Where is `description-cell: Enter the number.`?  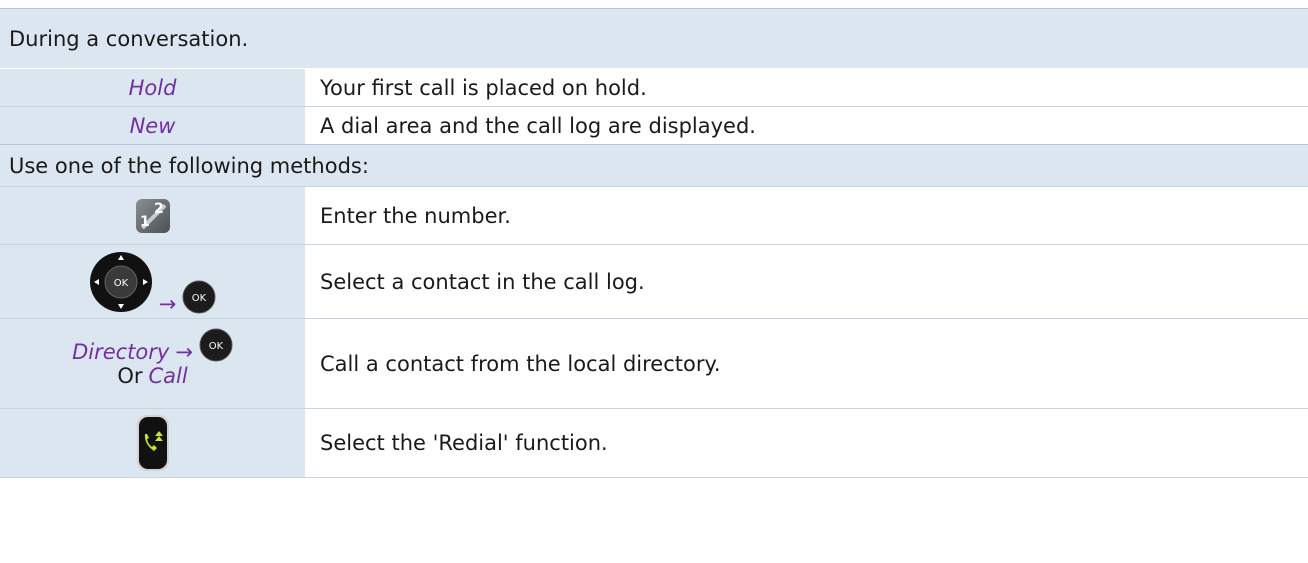 description-cell: Enter the number. is located at coordinates (415, 215).